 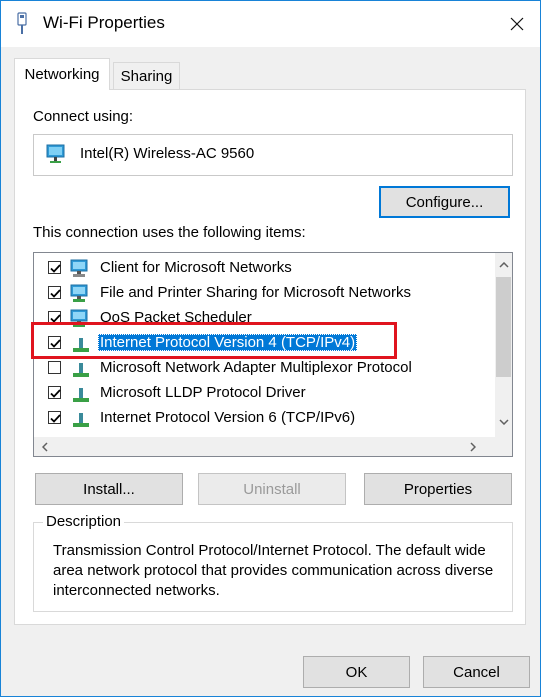 I want to click on window-title: Wi-Fi Properties, so click(x=104, y=22).